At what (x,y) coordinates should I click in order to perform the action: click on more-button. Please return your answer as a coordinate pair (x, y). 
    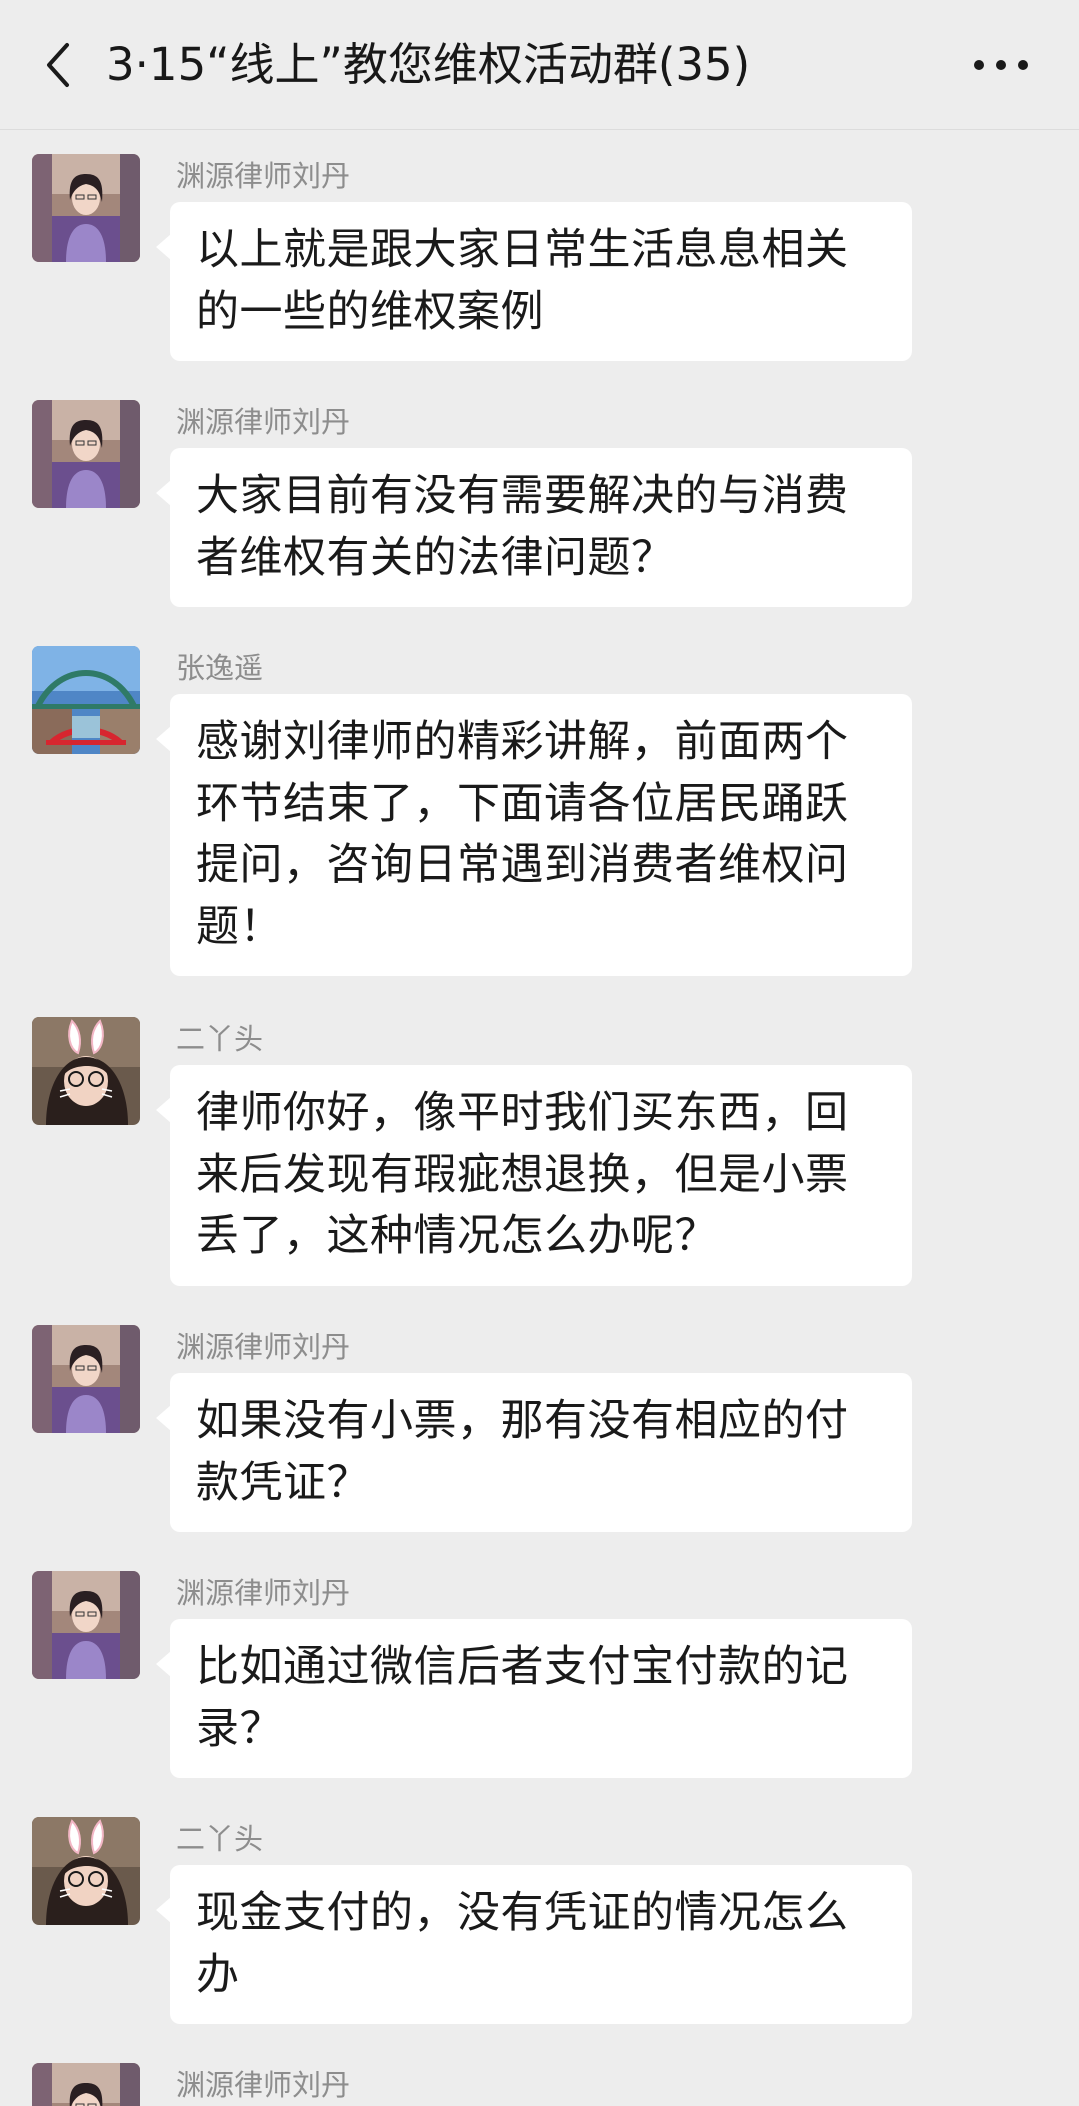
    Looking at the image, I should click on (1001, 65).